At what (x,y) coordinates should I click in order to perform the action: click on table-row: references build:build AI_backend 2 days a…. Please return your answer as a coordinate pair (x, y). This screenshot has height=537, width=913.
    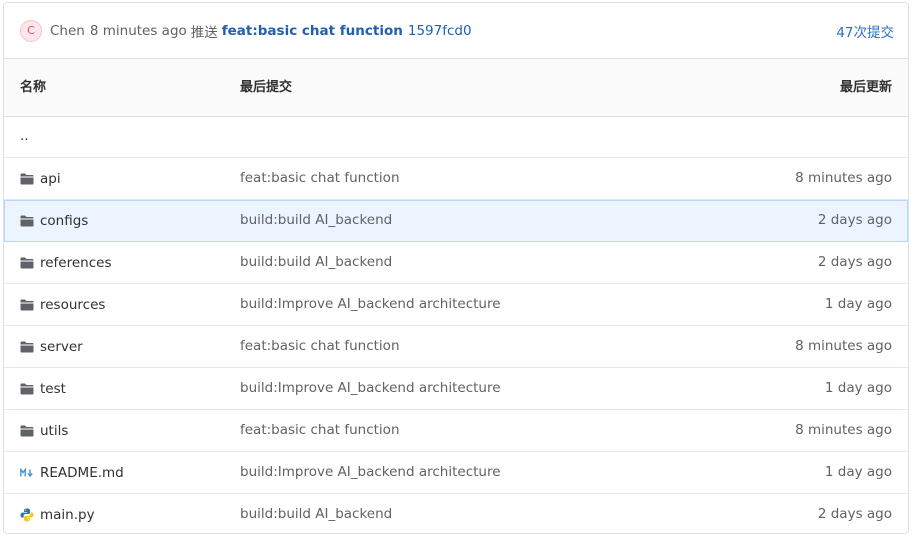
    Looking at the image, I should click on (456, 263).